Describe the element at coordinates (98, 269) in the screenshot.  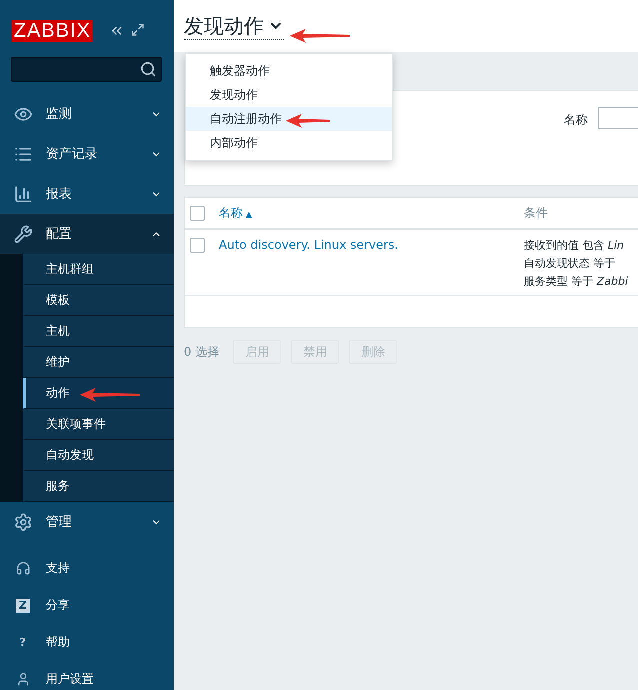
I see `submenu-item: 主机群组` at that location.